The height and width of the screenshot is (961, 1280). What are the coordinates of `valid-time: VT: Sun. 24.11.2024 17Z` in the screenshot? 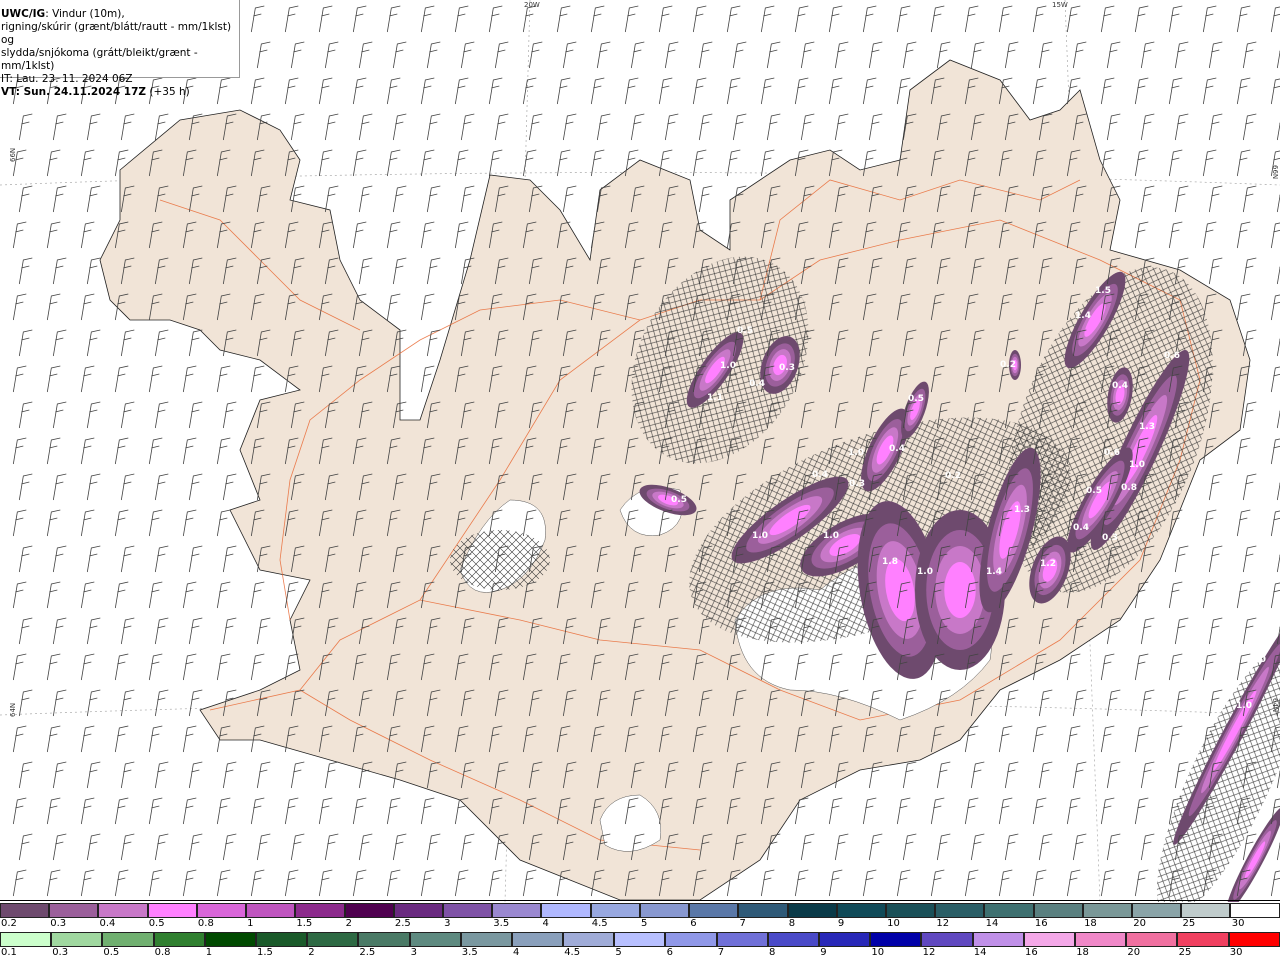 It's located at (74, 92).